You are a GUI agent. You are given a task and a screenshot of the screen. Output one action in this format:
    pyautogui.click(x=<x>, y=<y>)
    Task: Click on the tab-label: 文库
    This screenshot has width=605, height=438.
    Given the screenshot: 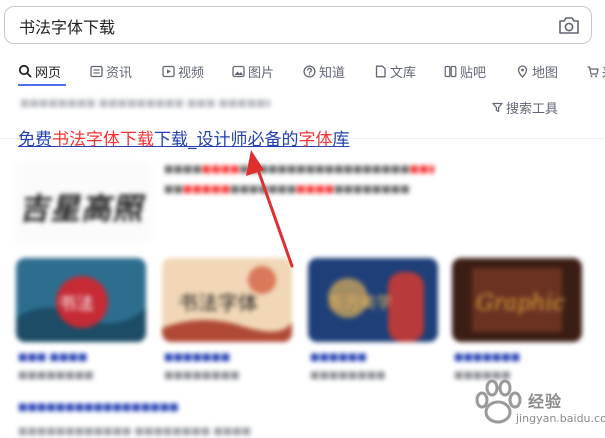 What is the action you would take?
    pyautogui.click(x=403, y=73)
    